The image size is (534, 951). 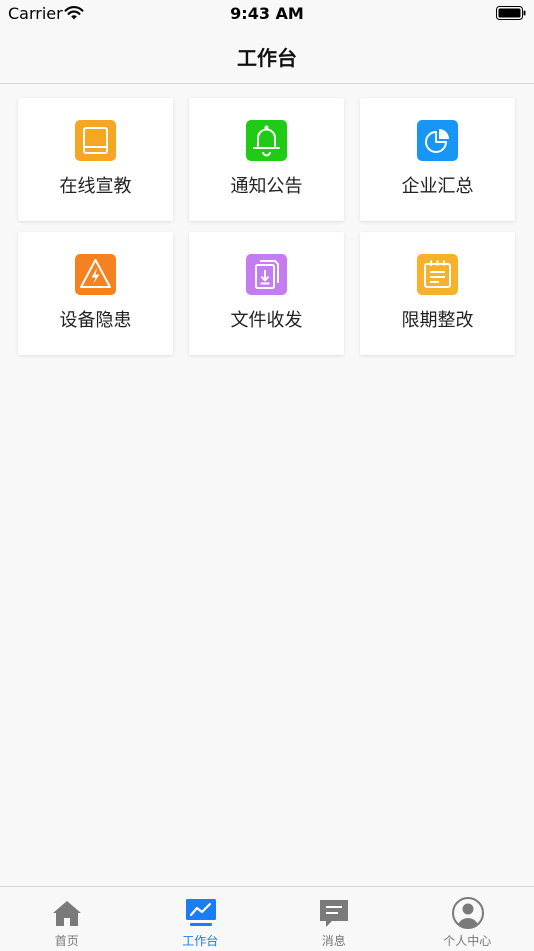 I want to click on page-title: 工作台, so click(x=267, y=56).